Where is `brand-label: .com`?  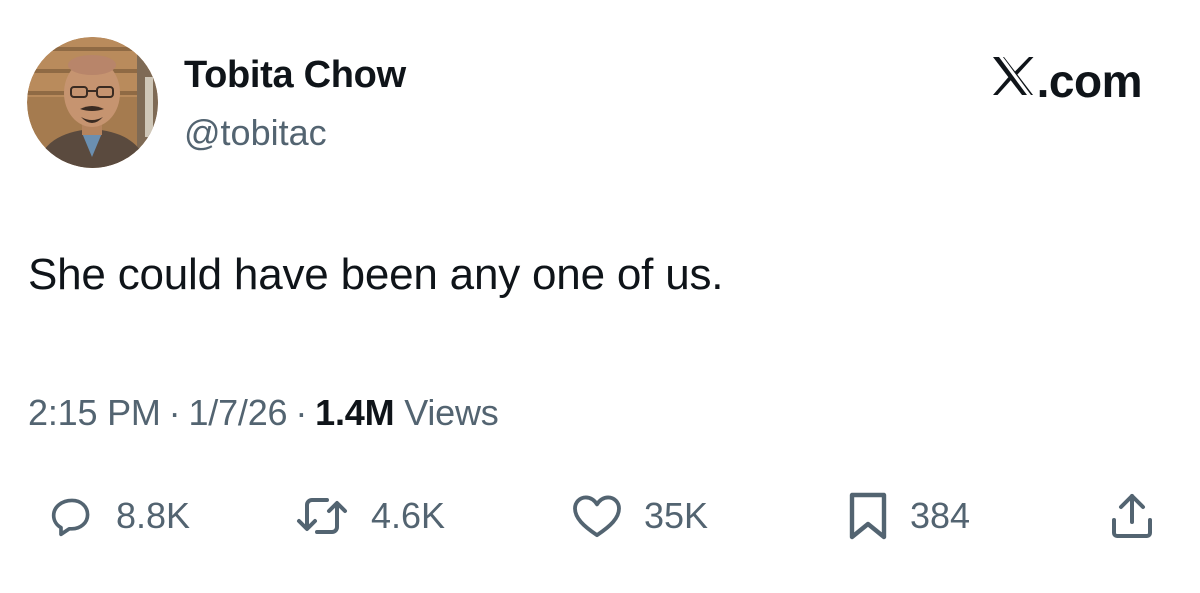 brand-label: .com is located at coordinates (1067, 81).